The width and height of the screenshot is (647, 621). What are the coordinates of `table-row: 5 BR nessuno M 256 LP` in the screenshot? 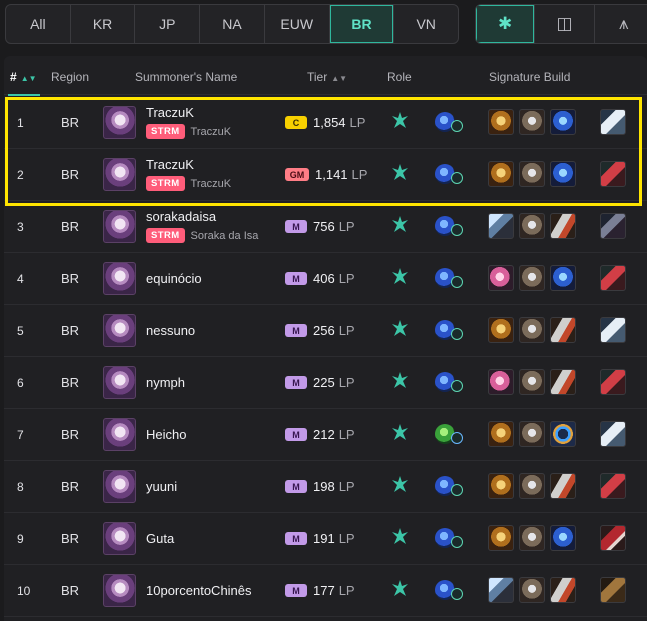 It's located at (325, 331).